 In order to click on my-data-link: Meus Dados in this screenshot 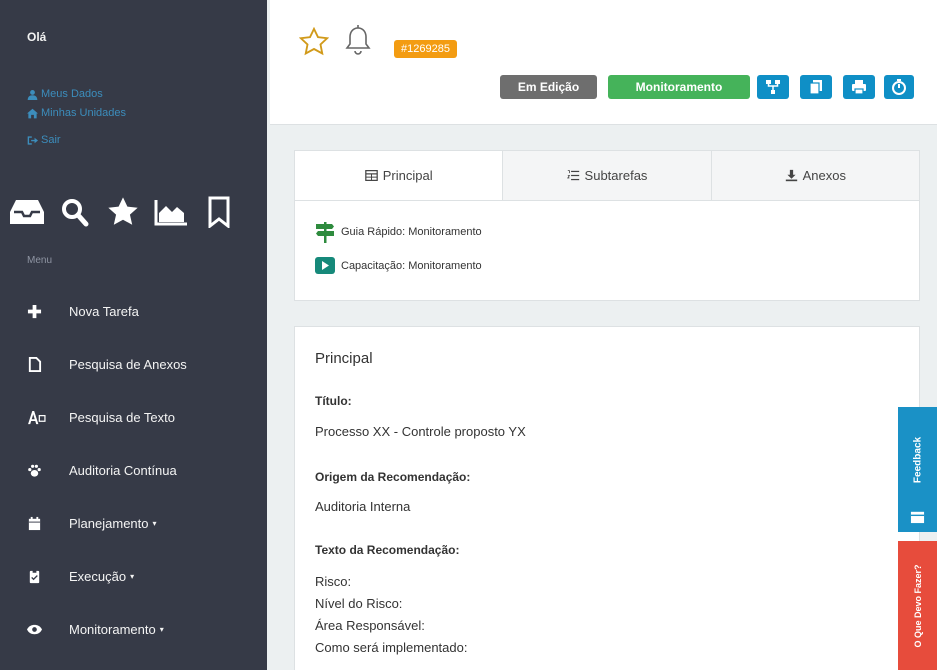, I will do `click(65, 94)`.